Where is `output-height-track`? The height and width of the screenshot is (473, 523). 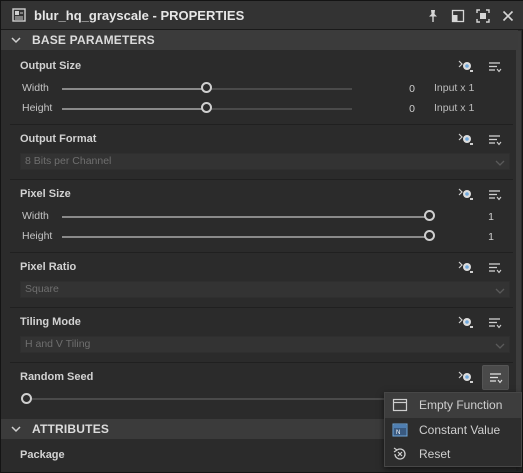
output-height-track is located at coordinates (134, 109).